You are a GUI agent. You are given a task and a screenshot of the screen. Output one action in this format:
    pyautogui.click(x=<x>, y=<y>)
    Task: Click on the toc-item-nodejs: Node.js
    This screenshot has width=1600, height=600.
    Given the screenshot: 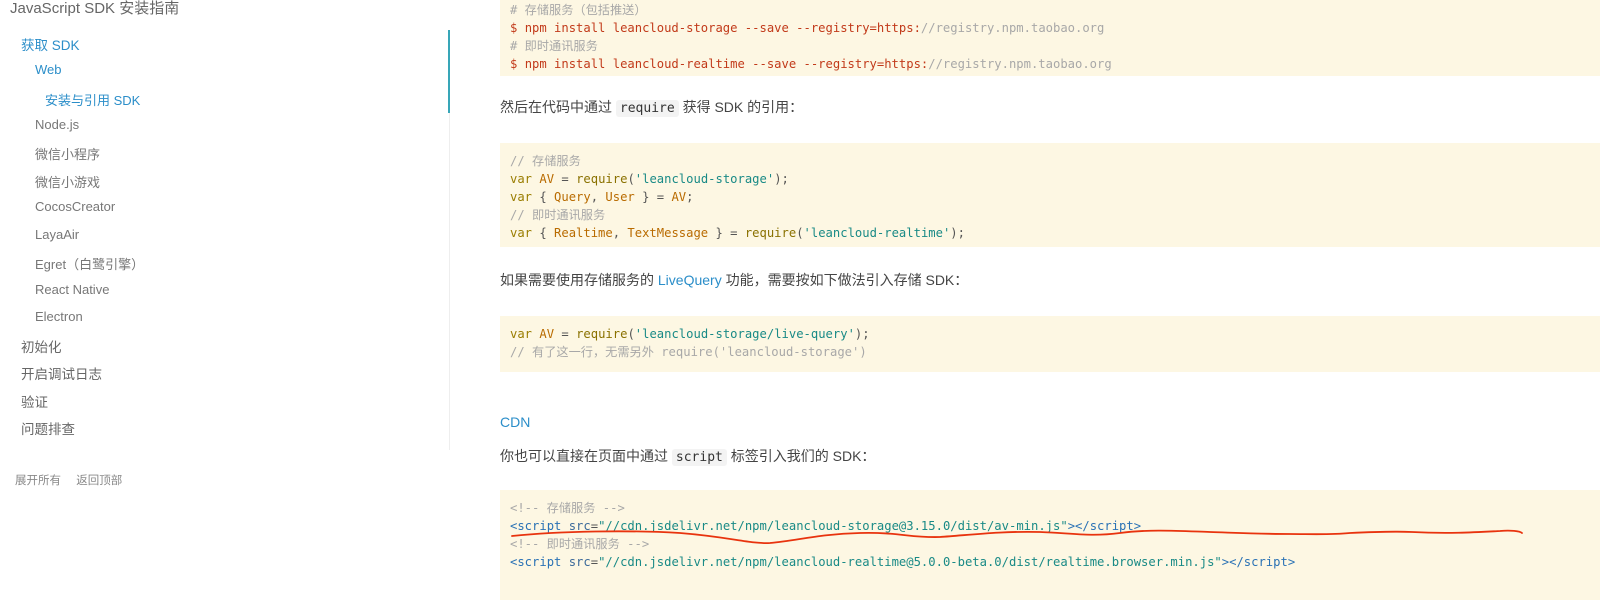 What is the action you would take?
    pyautogui.click(x=57, y=124)
    